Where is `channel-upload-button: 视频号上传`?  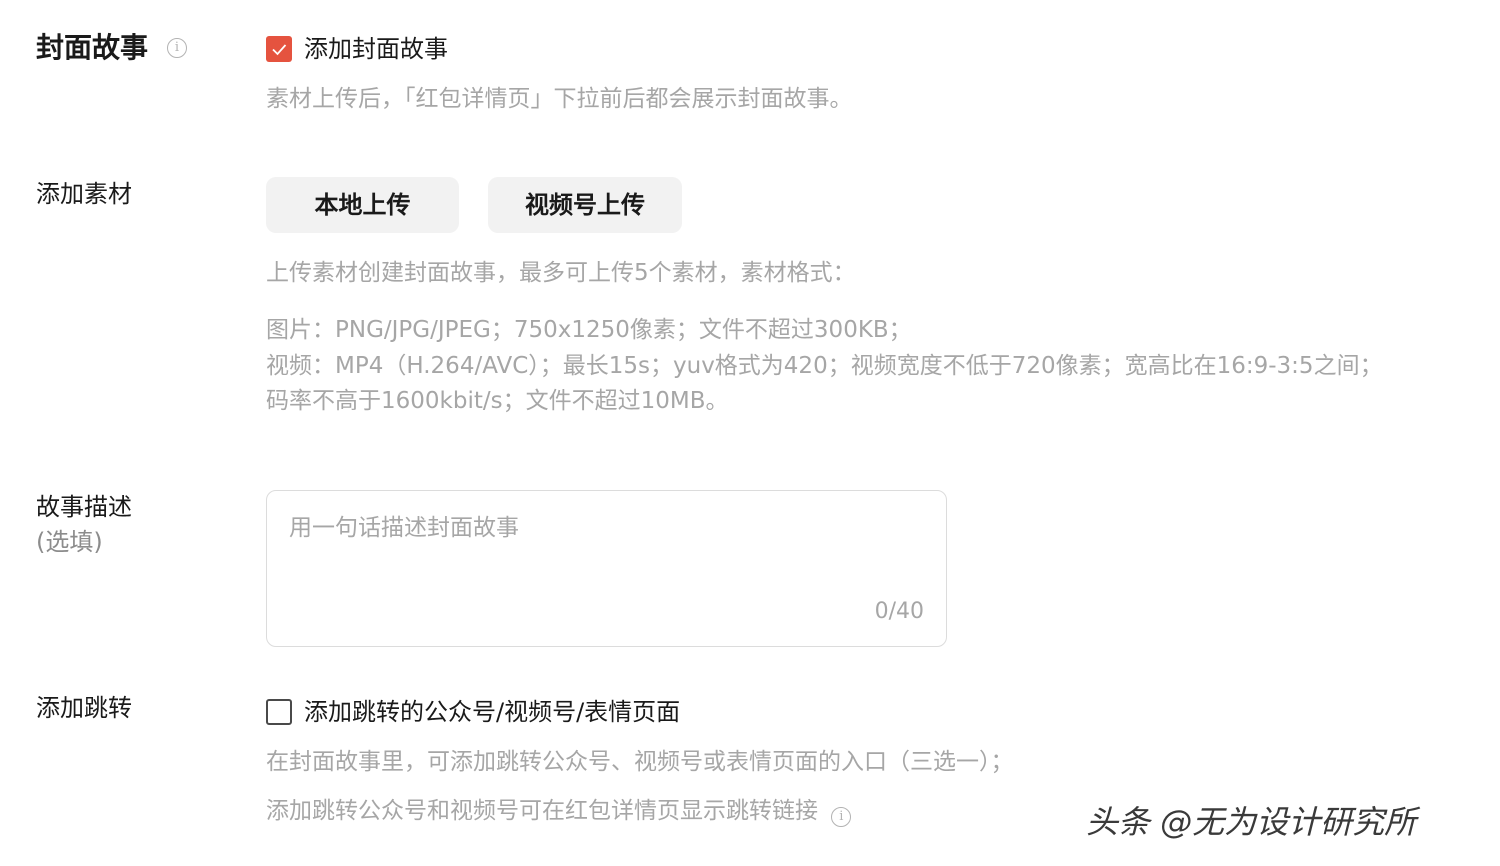
channel-upload-button: 视频号上传 is located at coordinates (585, 205).